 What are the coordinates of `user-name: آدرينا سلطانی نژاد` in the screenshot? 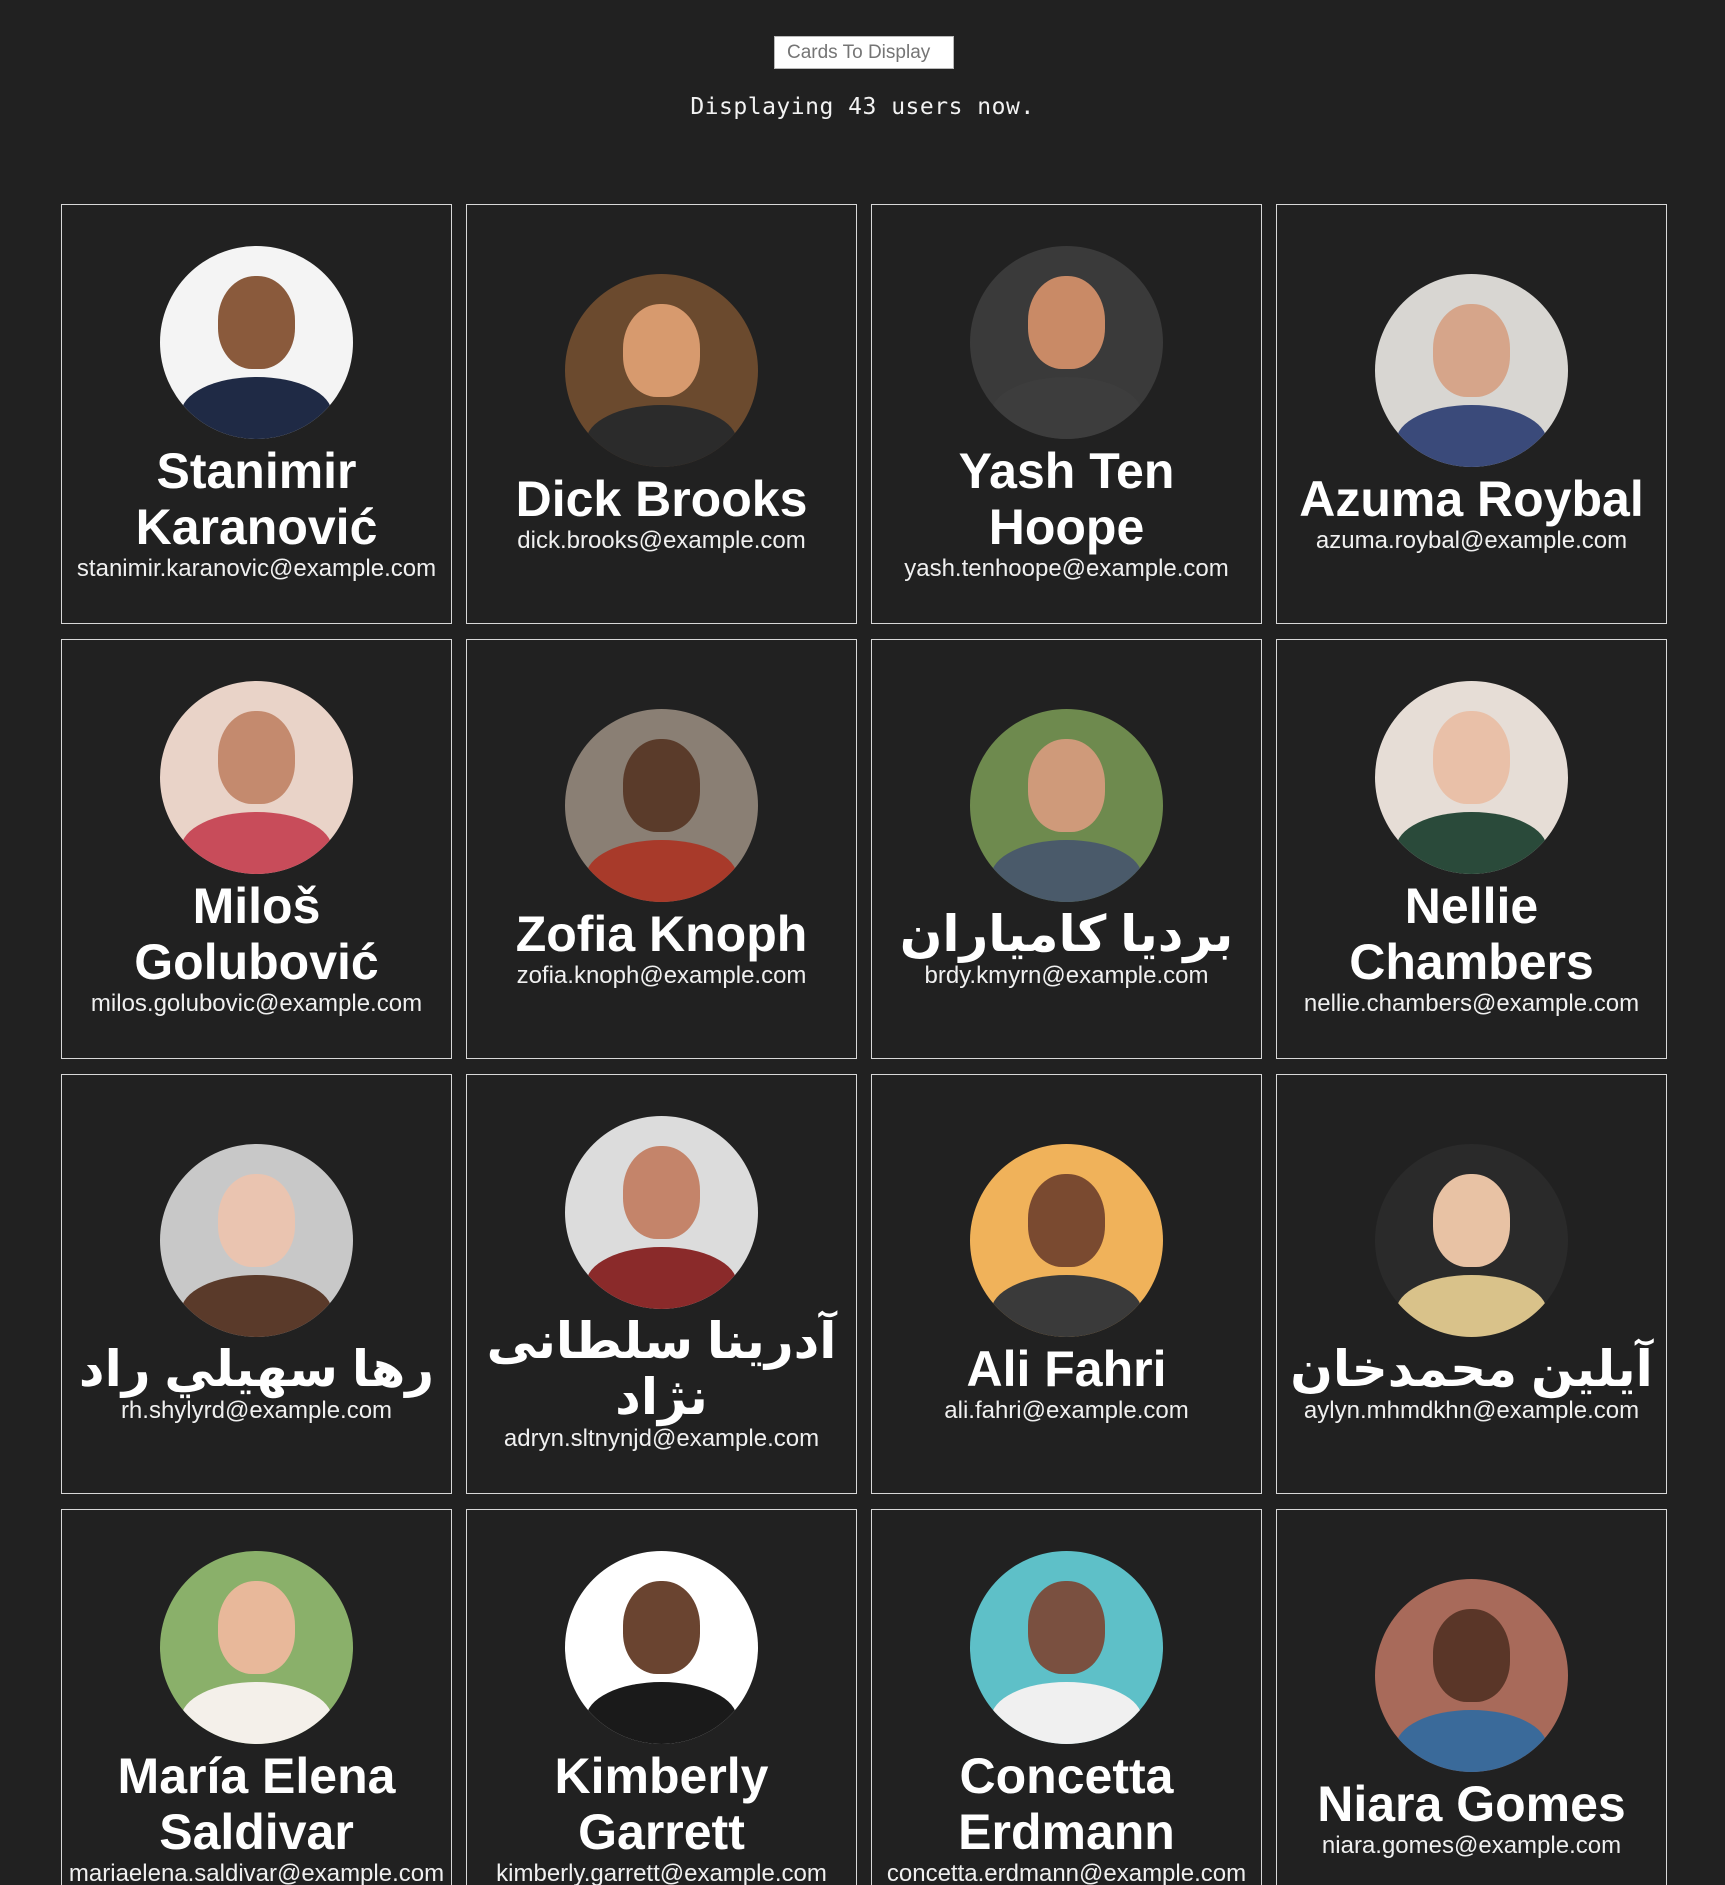 It's located at (661, 1368).